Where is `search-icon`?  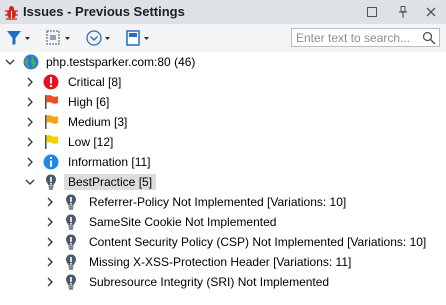 search-icon is located at coordinates (429, 38).